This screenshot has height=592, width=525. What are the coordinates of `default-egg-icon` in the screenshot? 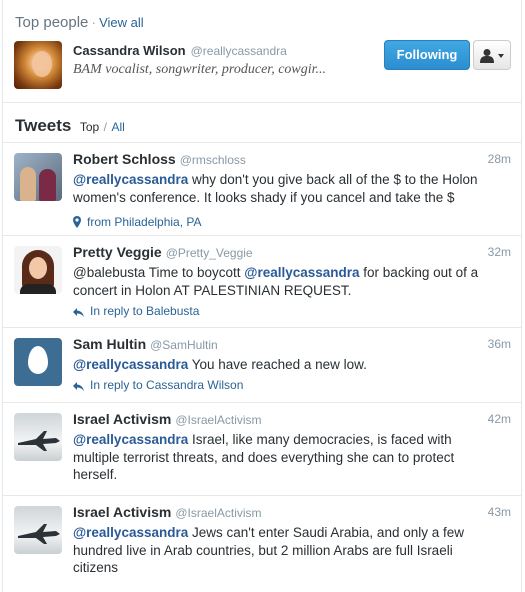 It's located at (38, 360).